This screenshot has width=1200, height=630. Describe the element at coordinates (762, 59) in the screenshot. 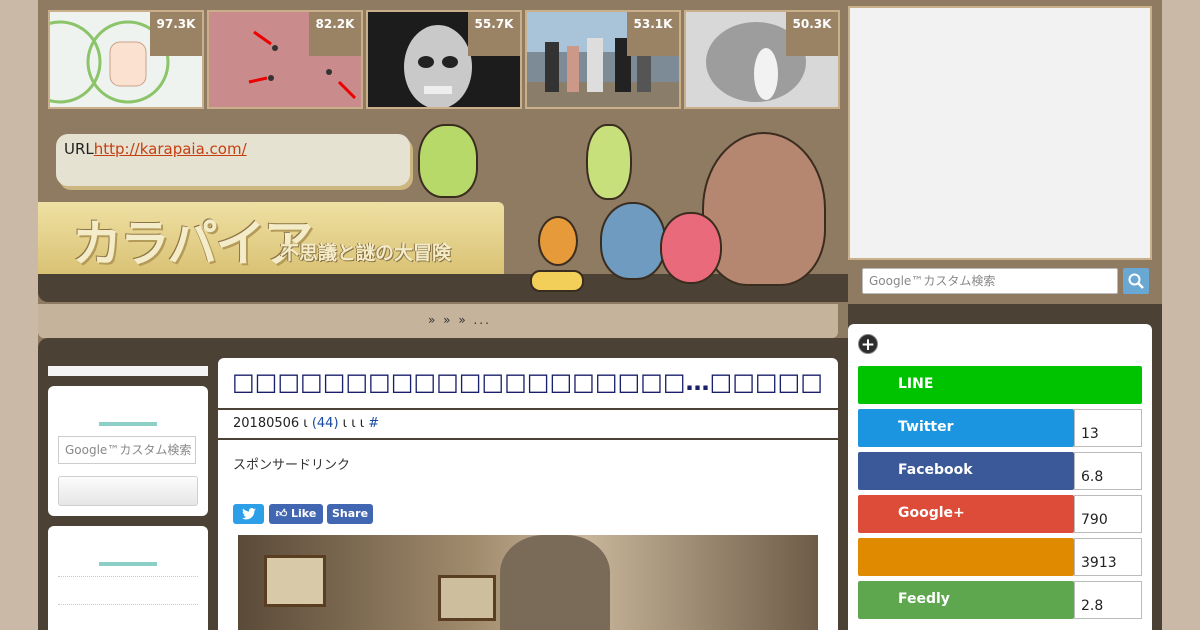

I see `thumbnail-5: 50.3K` at that location.